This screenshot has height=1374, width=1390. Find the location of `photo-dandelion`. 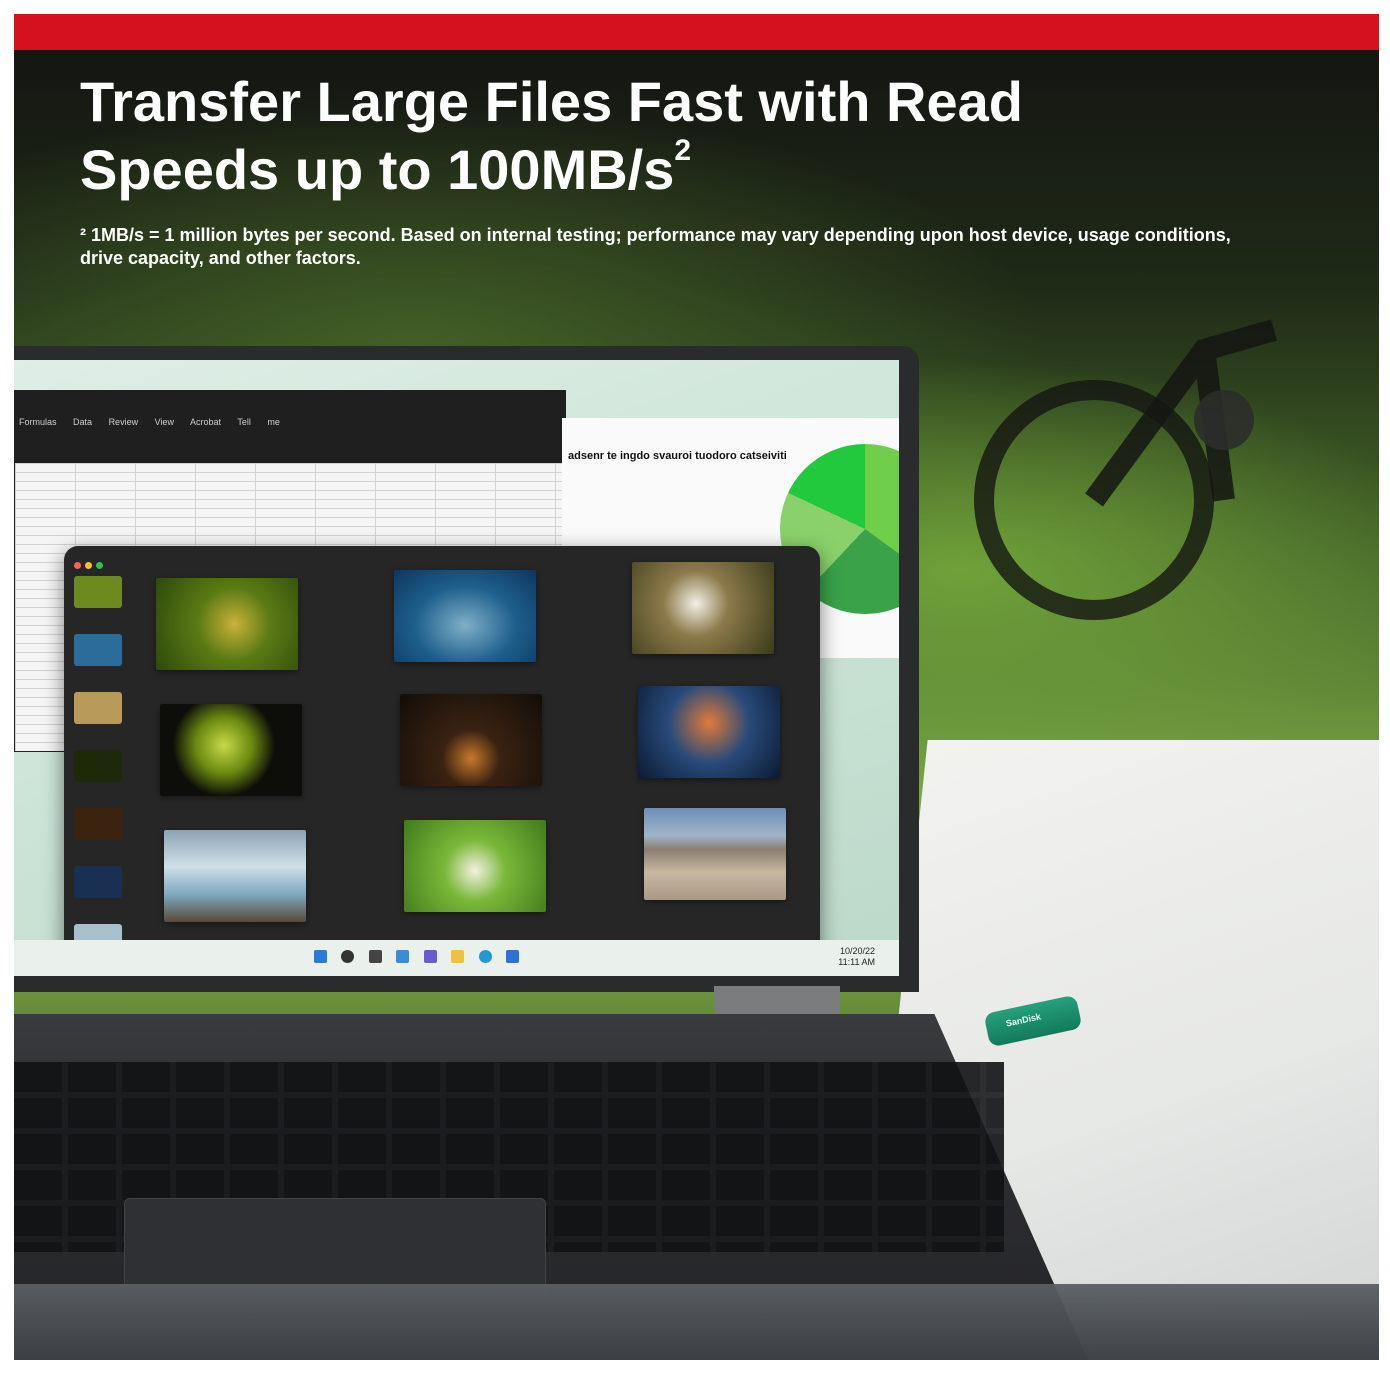

photo-dandelion is located at coordinates (703, 608).